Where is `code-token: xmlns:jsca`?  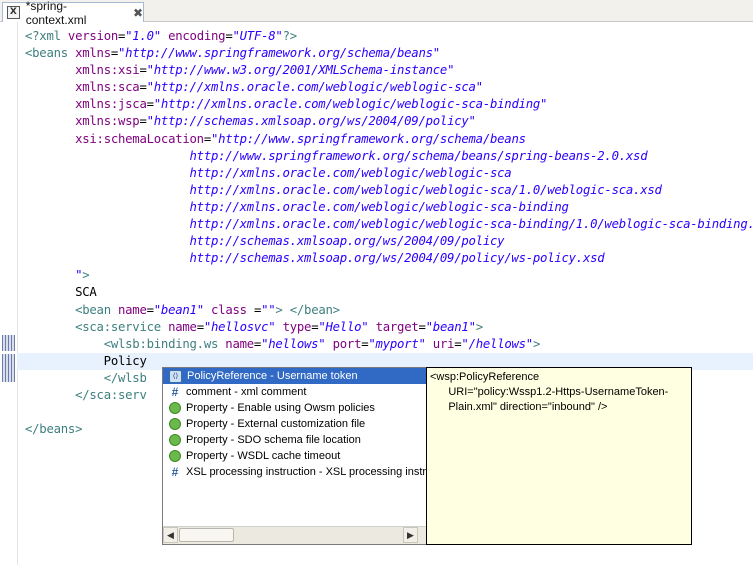 code-token: xmlns:jsca is located at coordinates (111, 104).